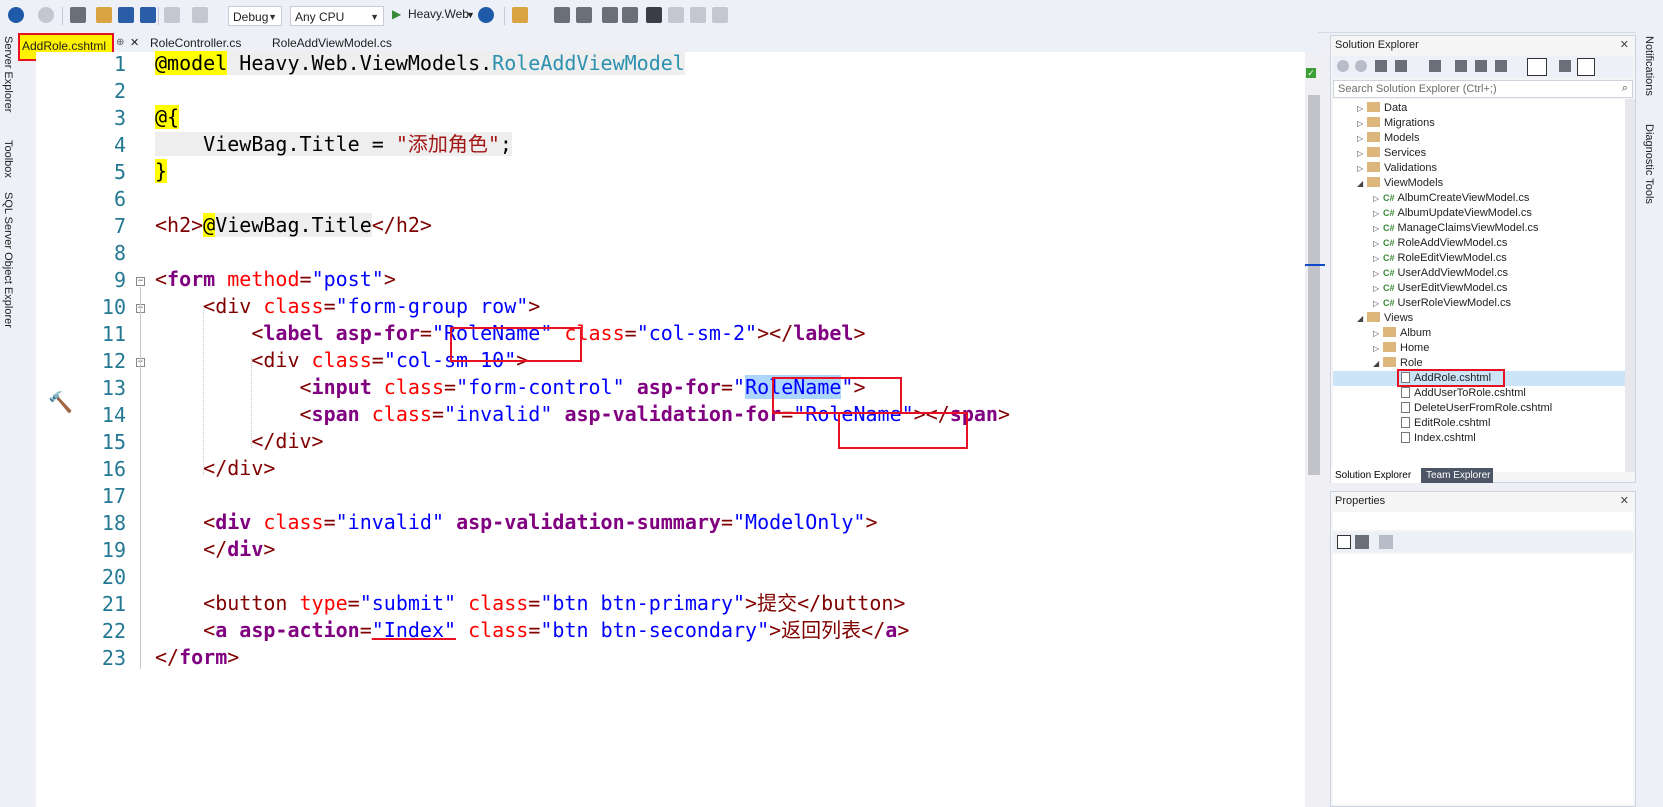 The width and height of the screenshot is (1663, 807). I want to click on tree-item: ◢ ViewModels, so click(1400, 183).